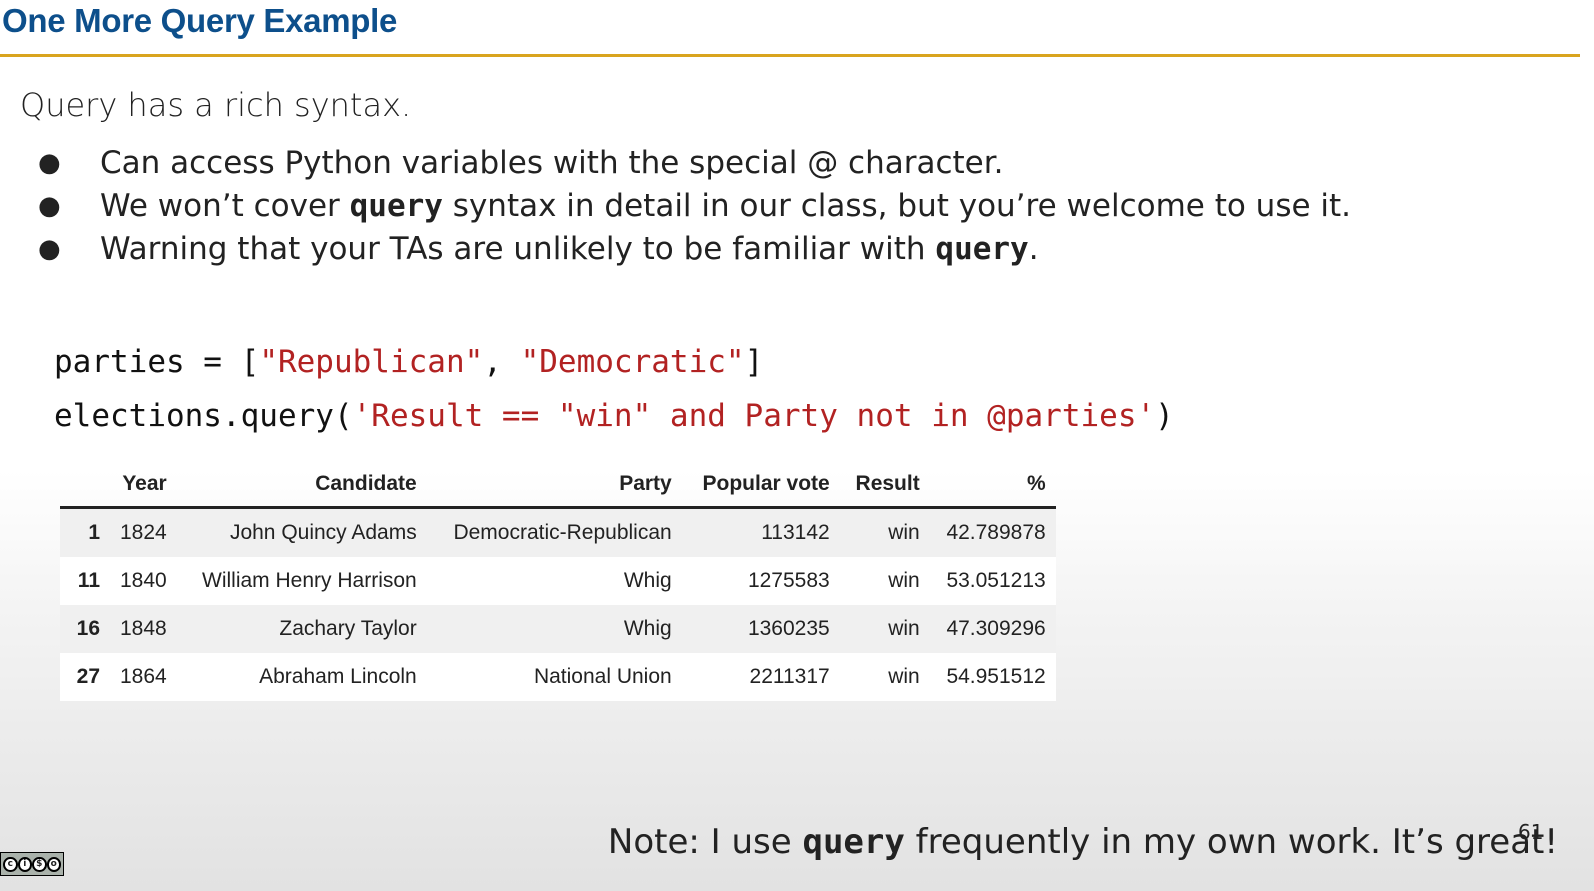 The image size is (1594, 891). Describe the element at coordinates (85, 532) in the screenshot. I see `row-index: 1` at that location.